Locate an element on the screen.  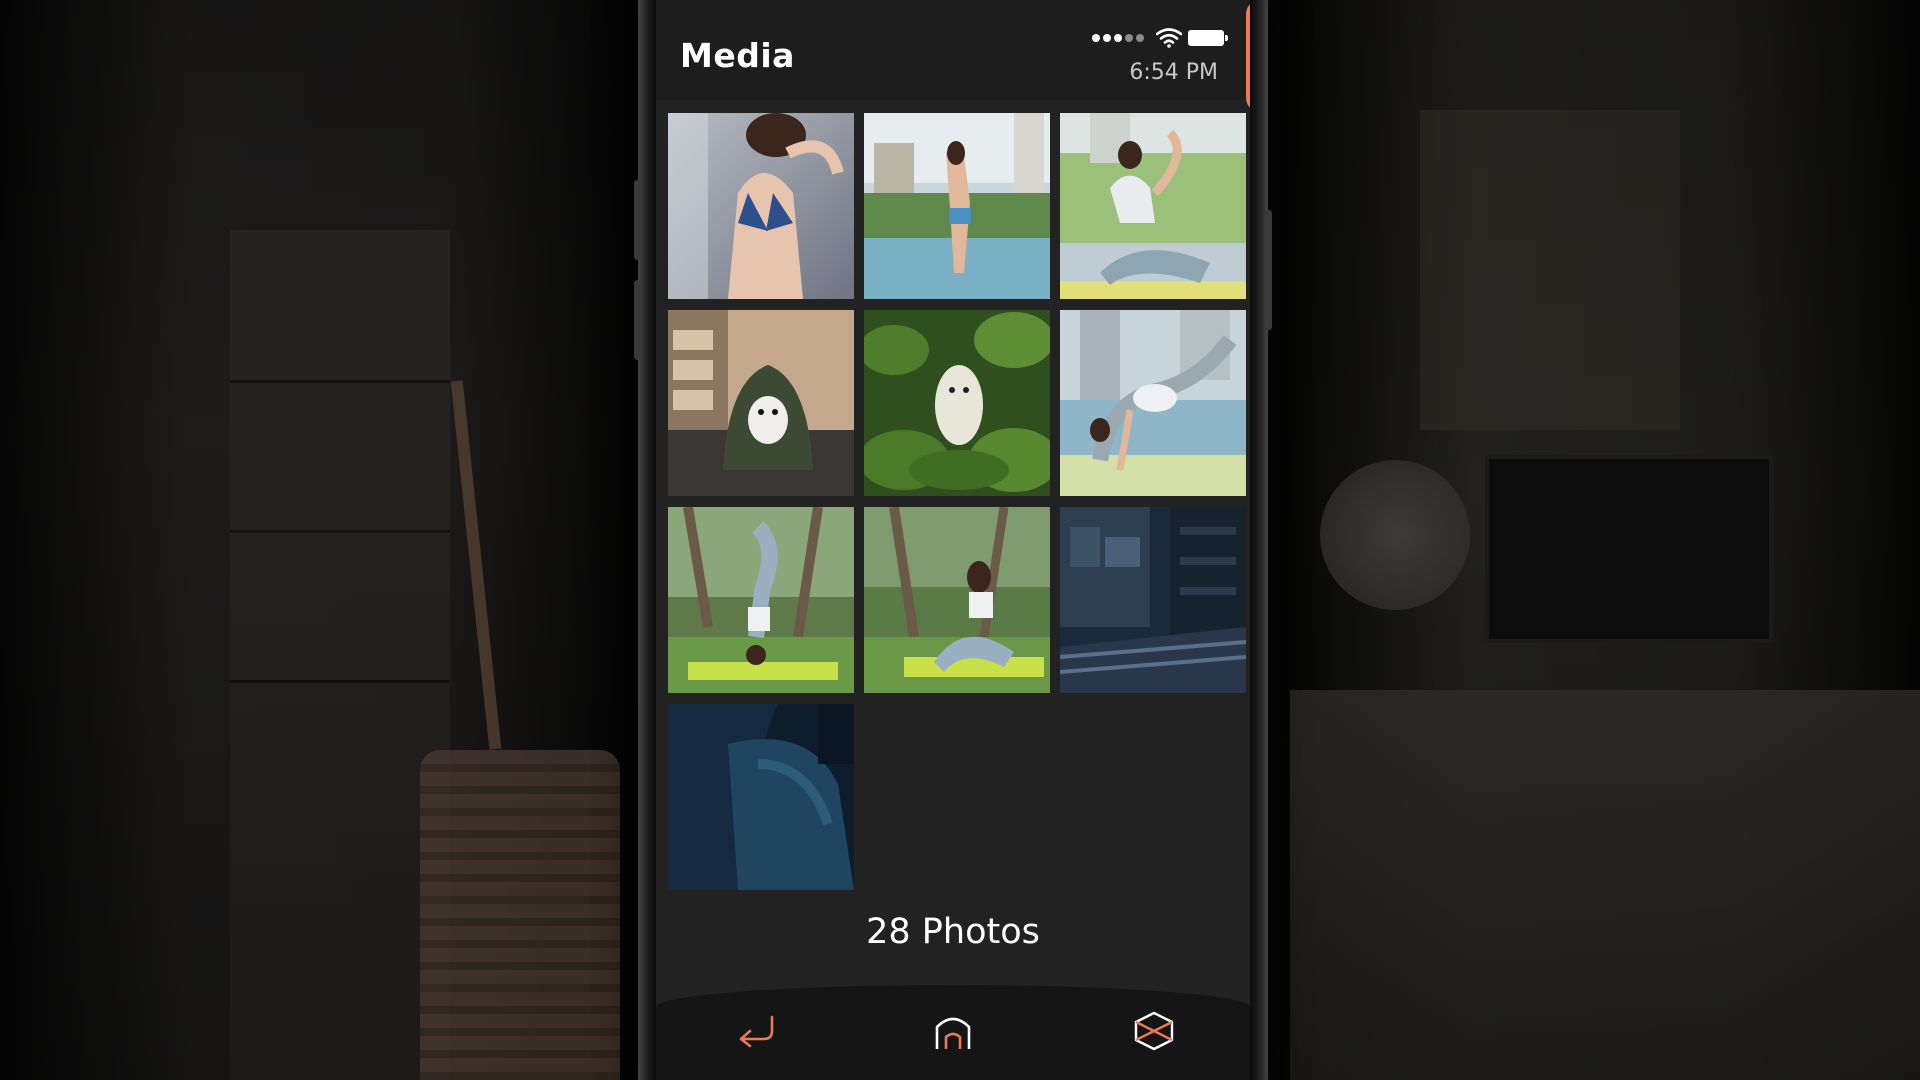
background-shelf is located at coordinates (1550, 270).